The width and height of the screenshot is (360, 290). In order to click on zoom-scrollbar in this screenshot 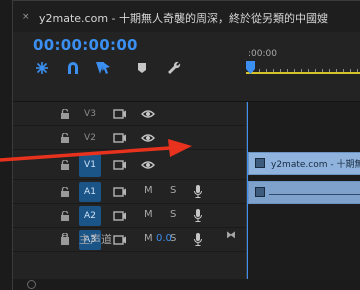, I will do `click(186, 284)`.